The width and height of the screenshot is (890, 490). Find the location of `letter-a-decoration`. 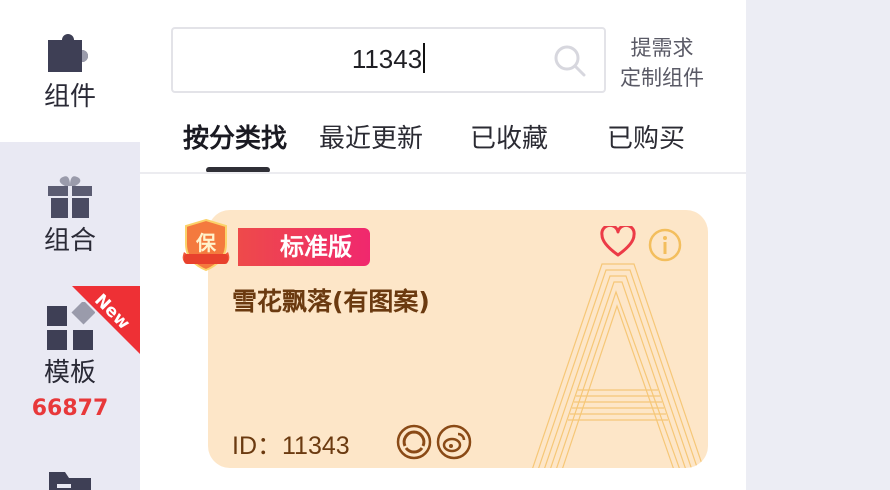

letter-a-decoration is located at coordinates (618, 365).